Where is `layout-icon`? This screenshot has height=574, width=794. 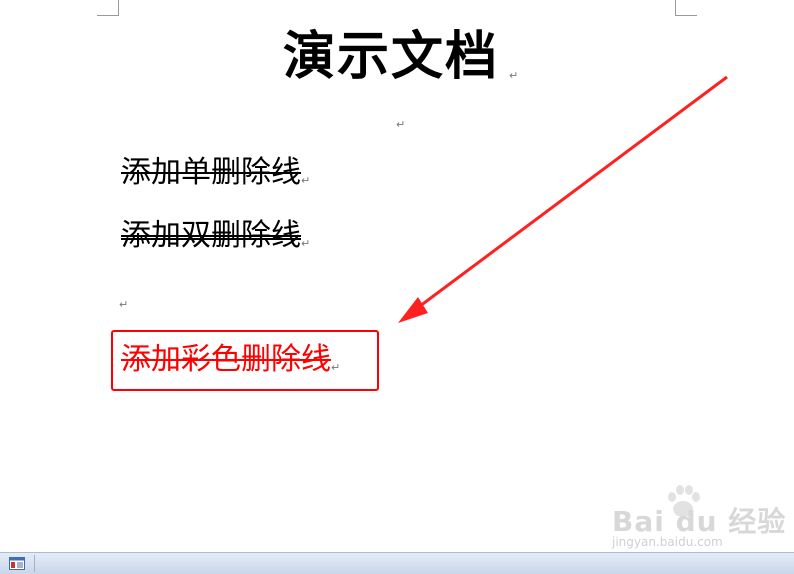
layout-icon is located at coordinates (17, 563).